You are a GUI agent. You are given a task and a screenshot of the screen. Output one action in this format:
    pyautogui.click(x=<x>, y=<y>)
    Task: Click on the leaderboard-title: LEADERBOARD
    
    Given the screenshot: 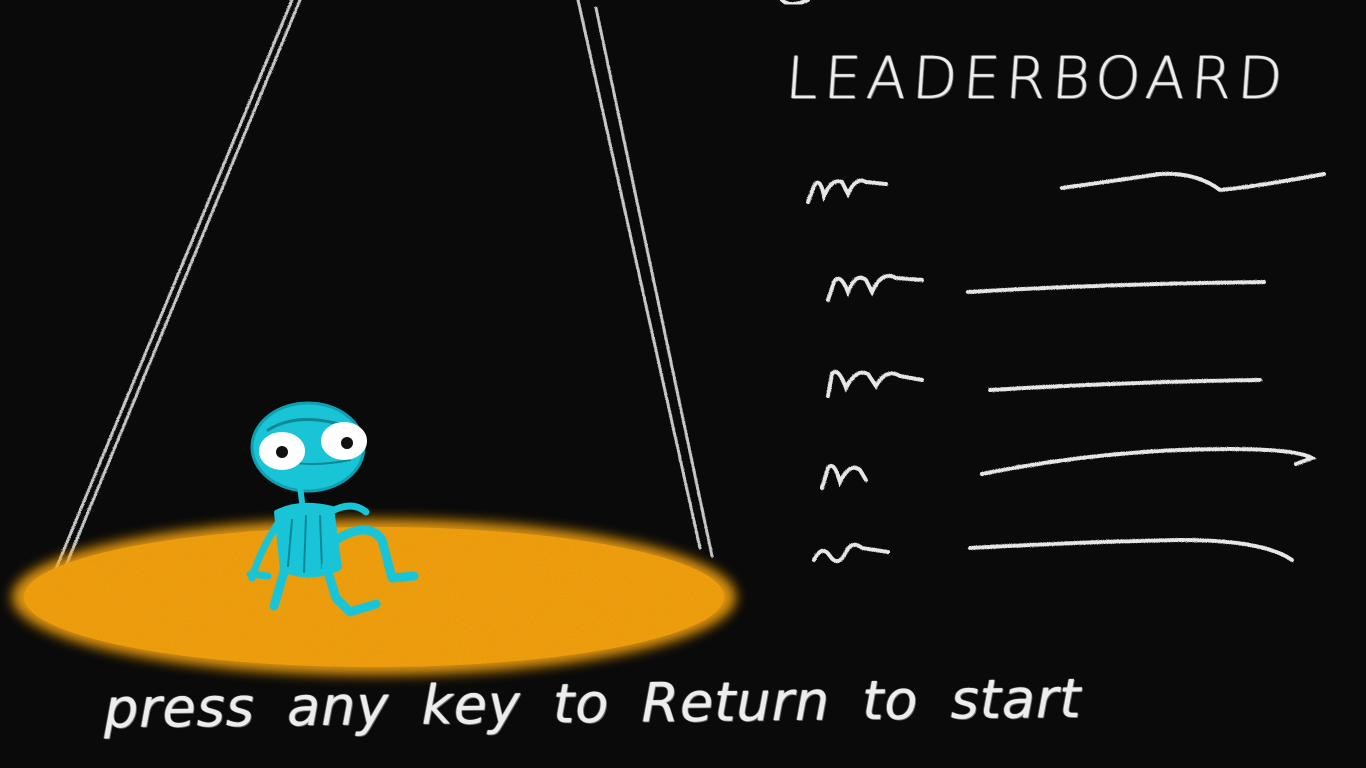 What is the action you would take?
    pyautogui.click(x=1037, y=78)
    